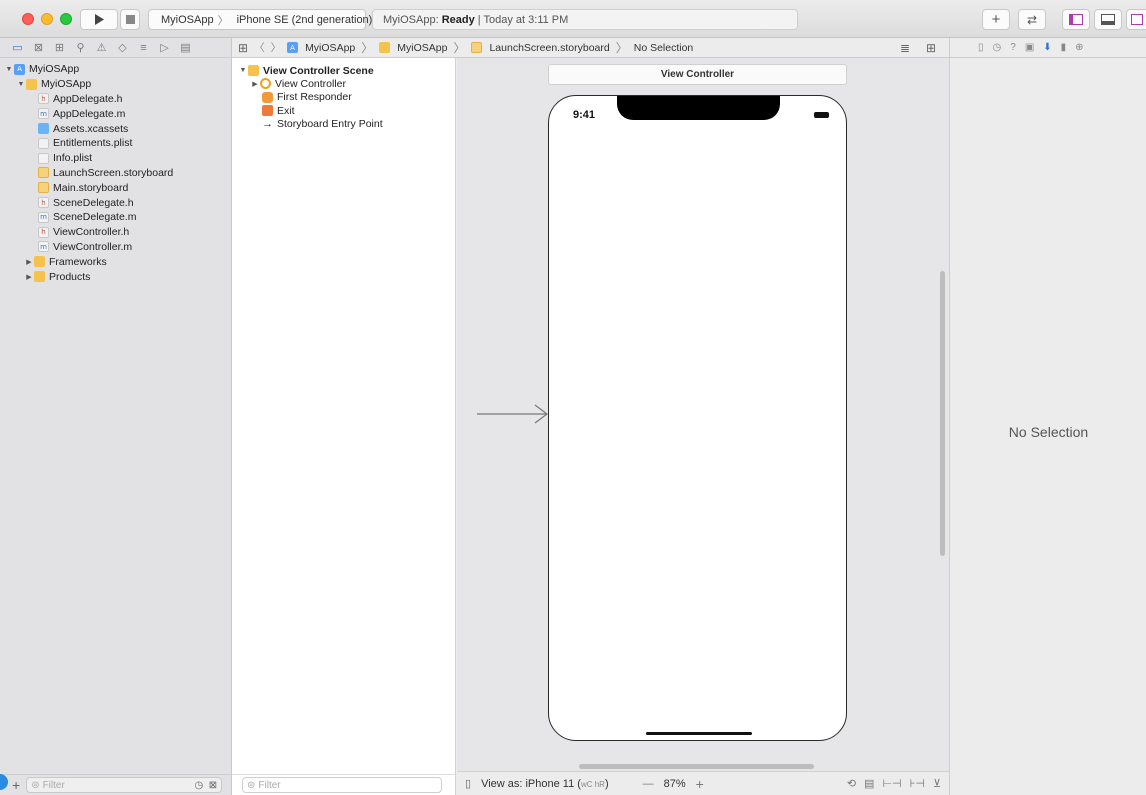 This screenshot has width=1146, height=795. I want to click on add-constraints-icon: ⊢⊣, so click(891, 783).